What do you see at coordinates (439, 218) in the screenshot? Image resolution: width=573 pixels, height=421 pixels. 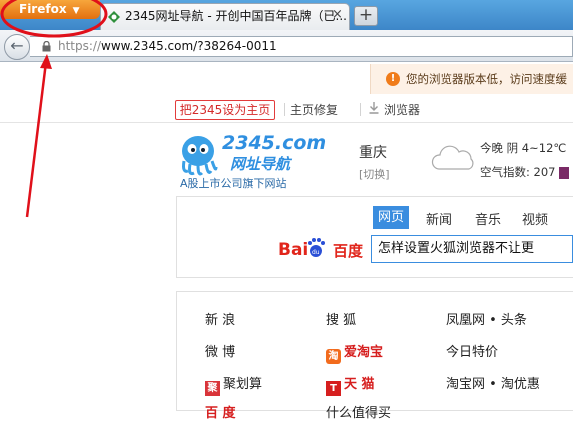 I see `tab-news: 新闻` at bounding box center [439, 218].